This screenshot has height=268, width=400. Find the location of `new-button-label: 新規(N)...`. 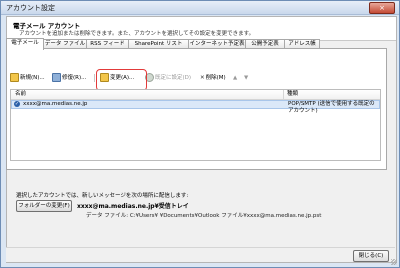

new-button-label: 新規(N)... is located at coordinates (32, 78).